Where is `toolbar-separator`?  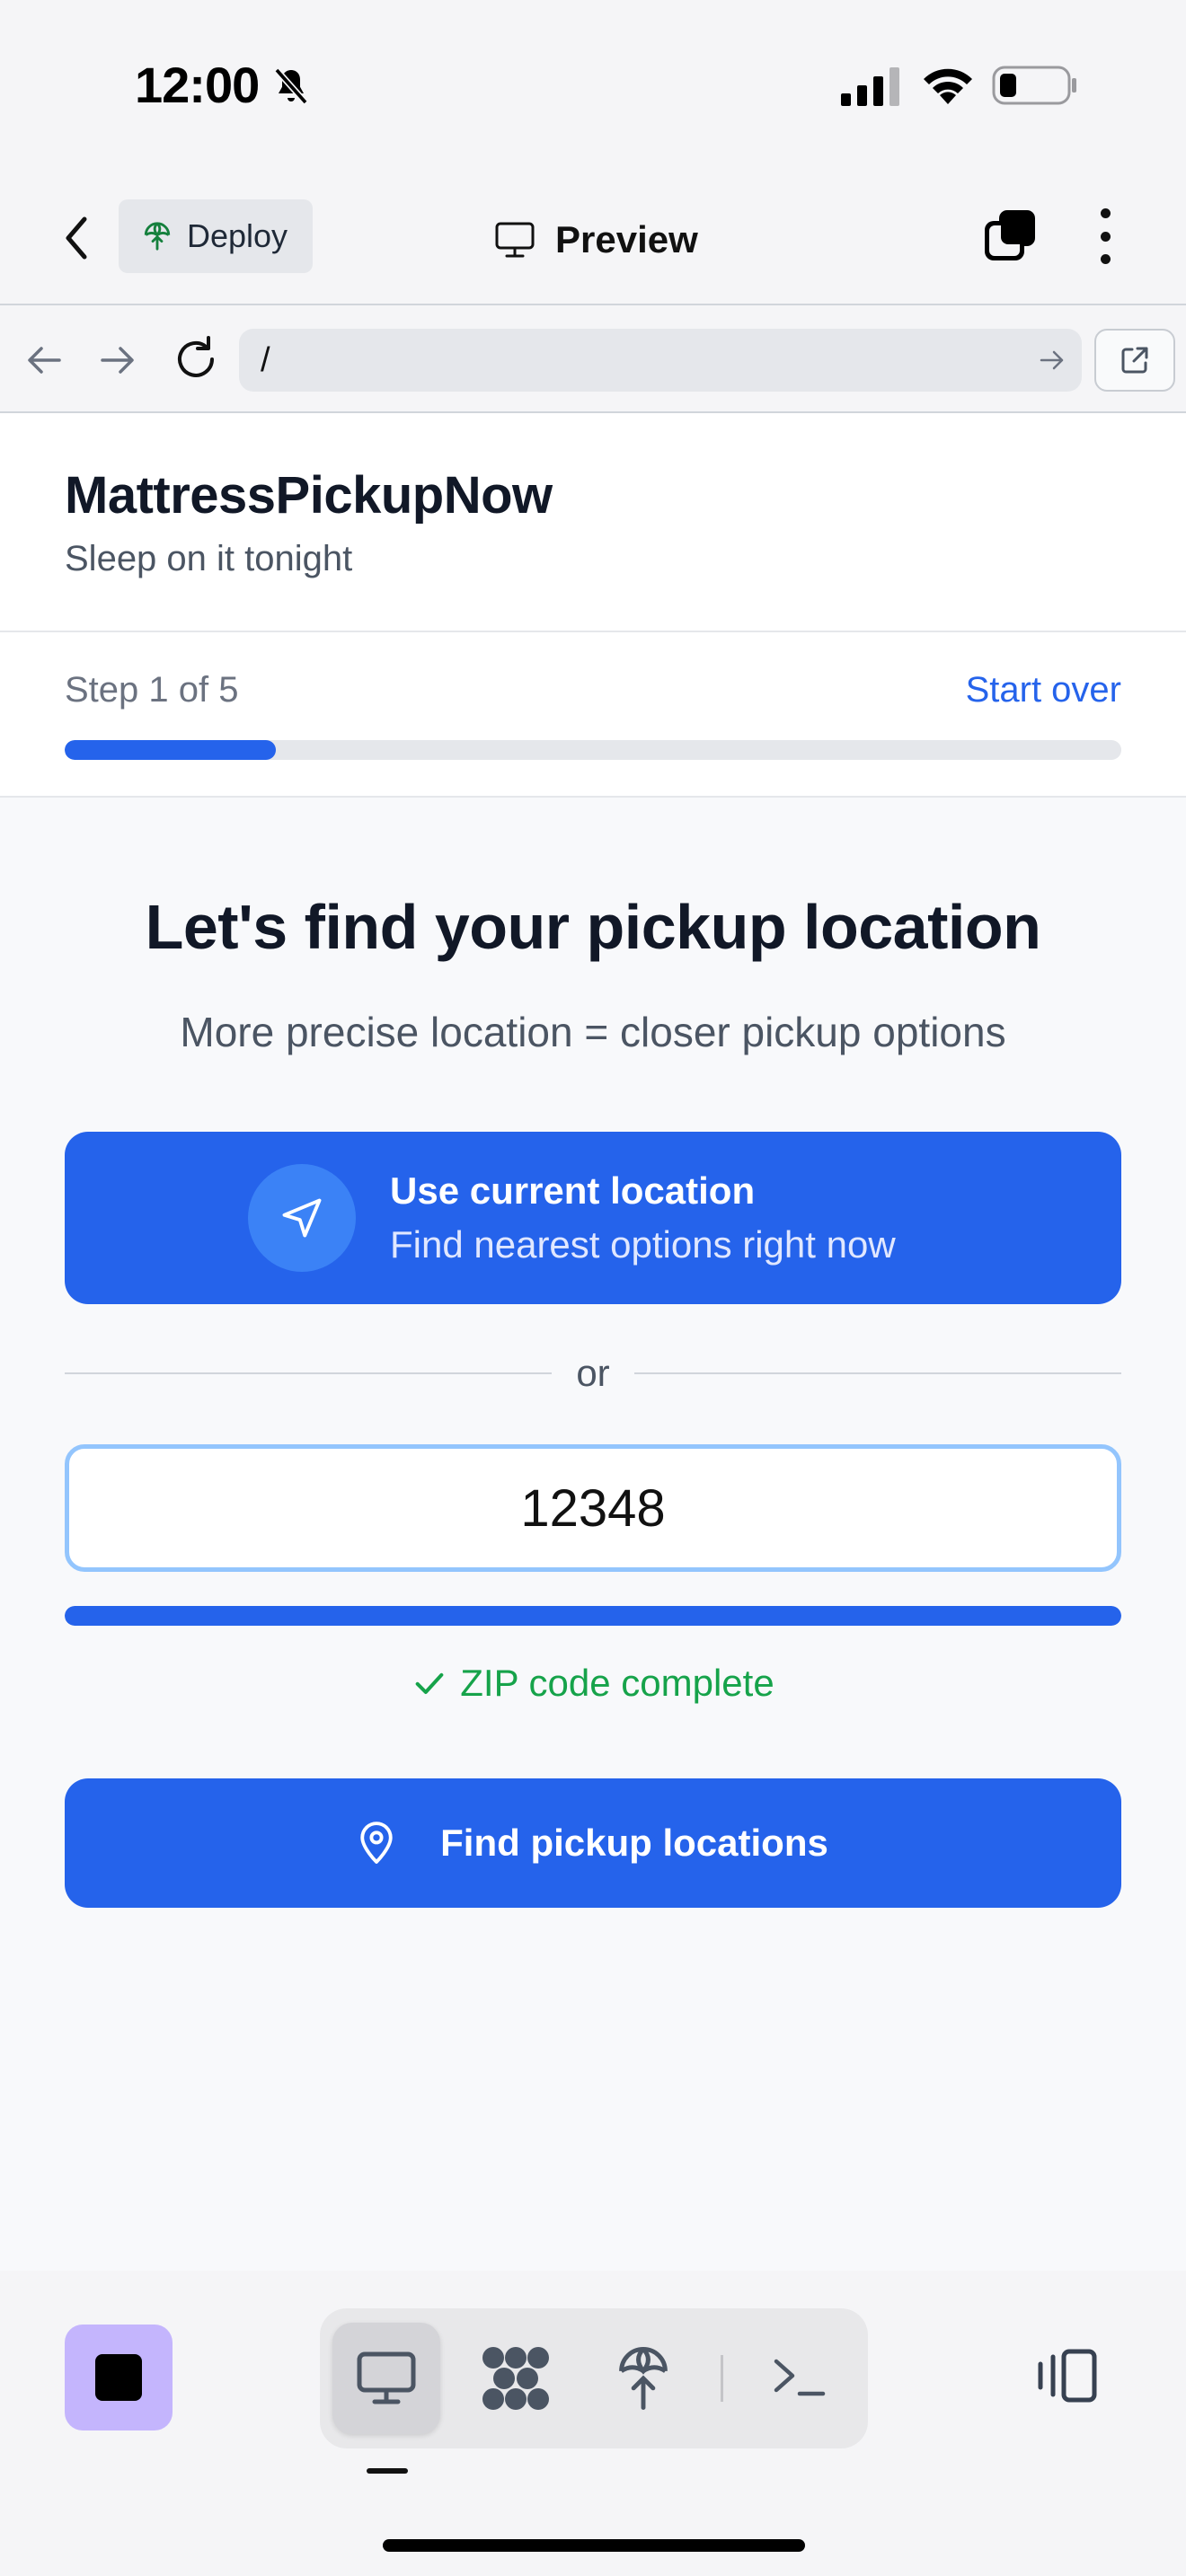
toolbar-separator is located at coordinates (722, 2378).